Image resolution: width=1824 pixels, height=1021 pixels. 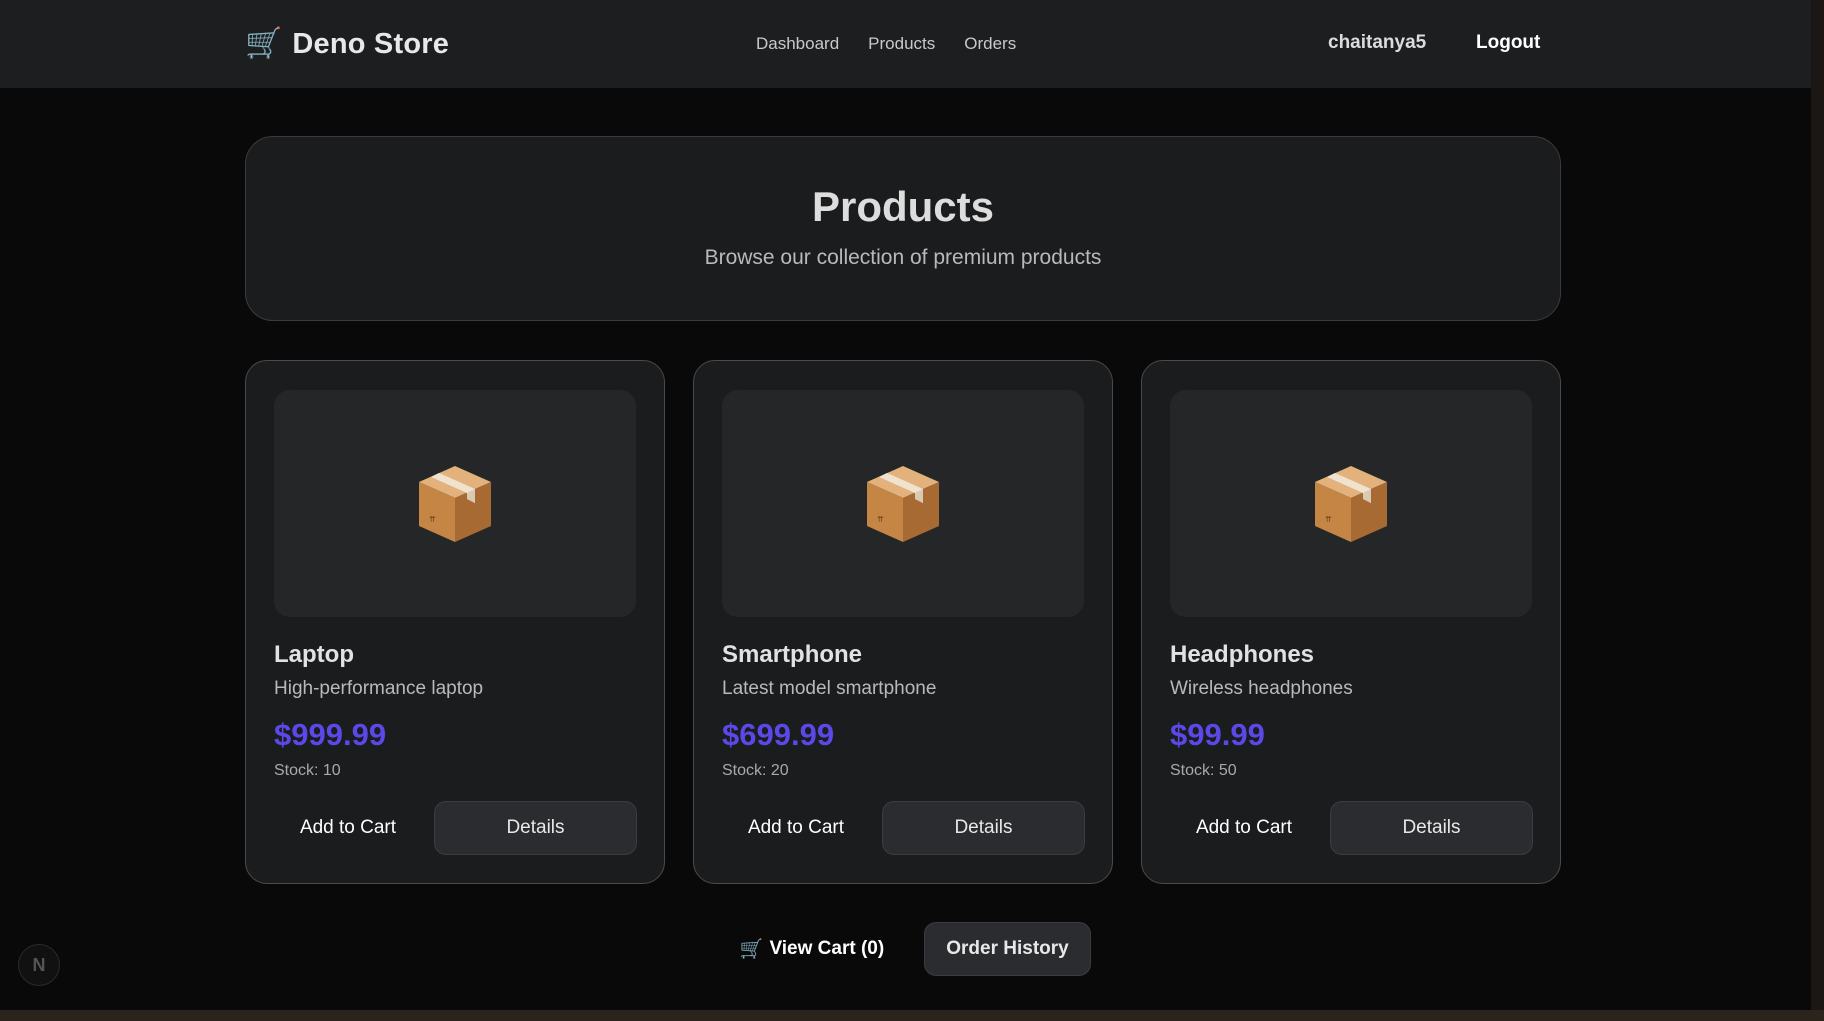 What do you see at coordinates (1377, 42) in the screenshot?
I see `username-label: chaitanya5` at bounding box center [1377, 42].